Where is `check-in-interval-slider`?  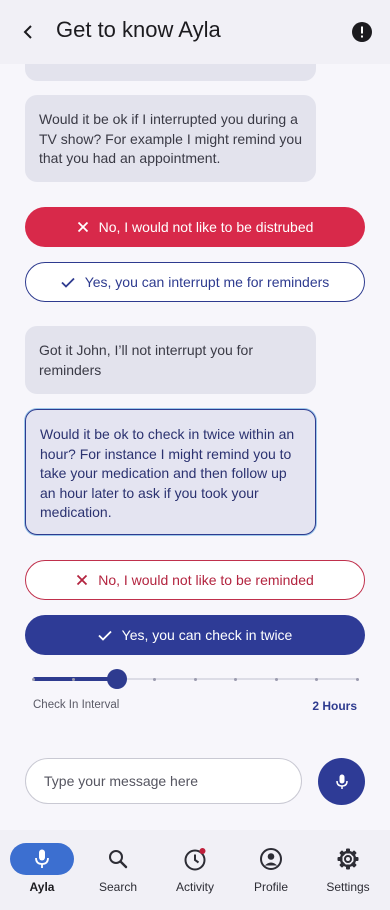 check-in-interval-slider is located at coordinates (195, 679).